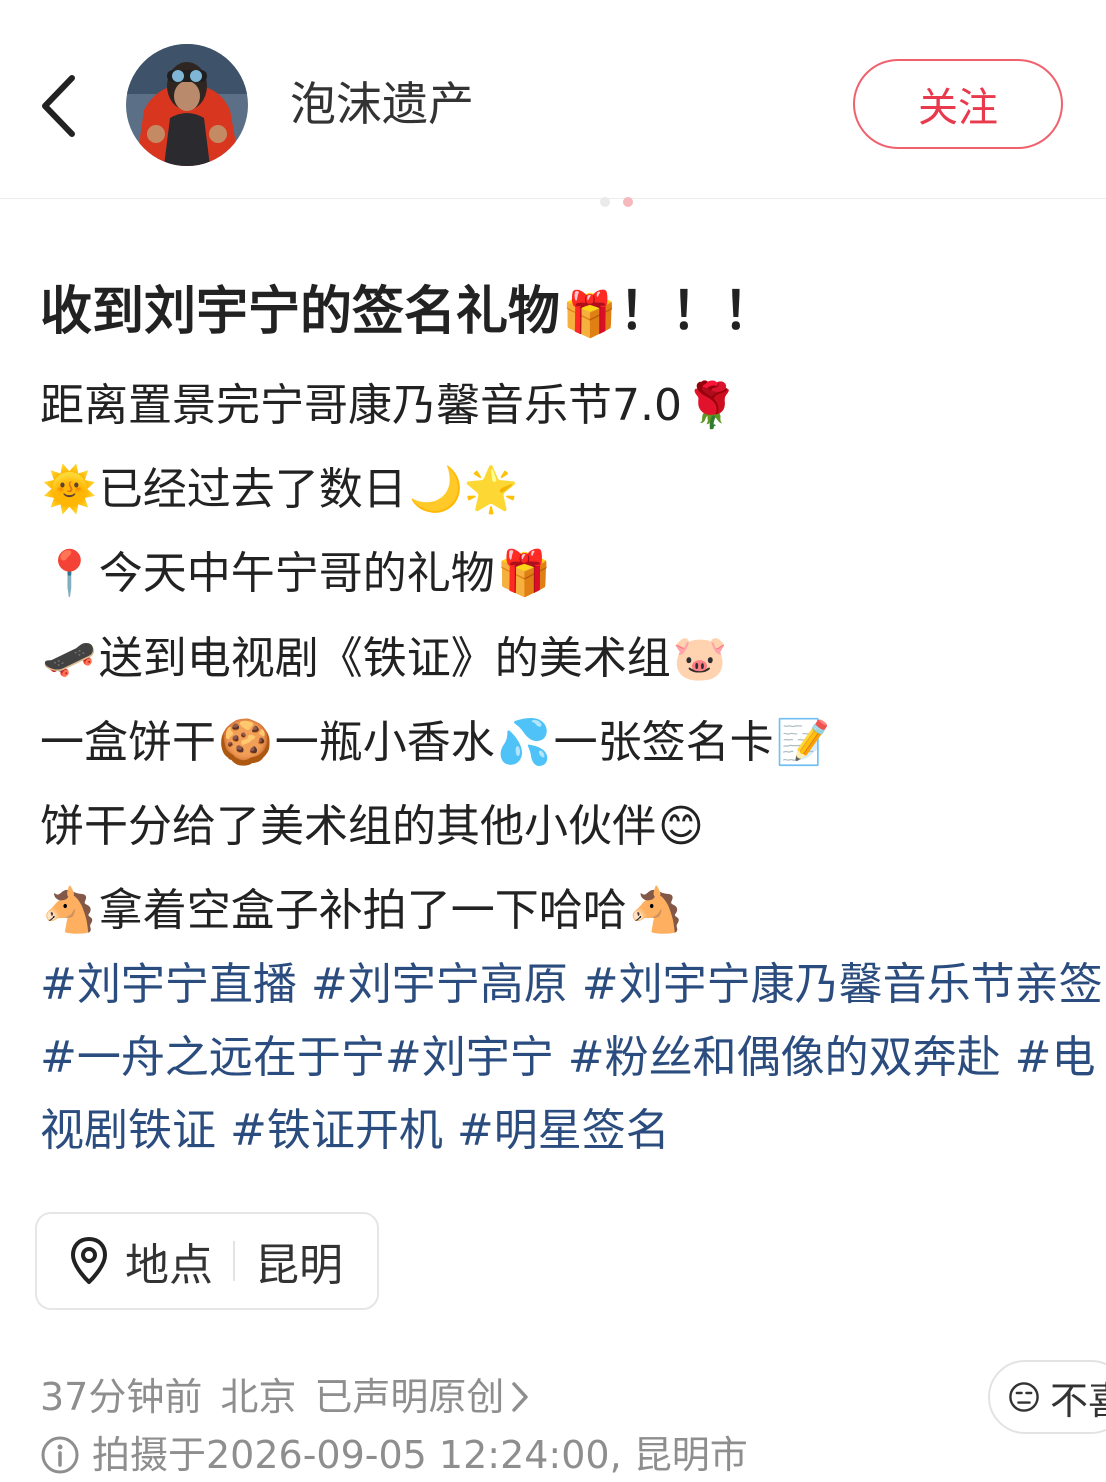 The image size is (1106, 1482). Describe the element at coordinates (409, 1397) in the screenshot. I see `original-declaration: 已声明原创` at that location.